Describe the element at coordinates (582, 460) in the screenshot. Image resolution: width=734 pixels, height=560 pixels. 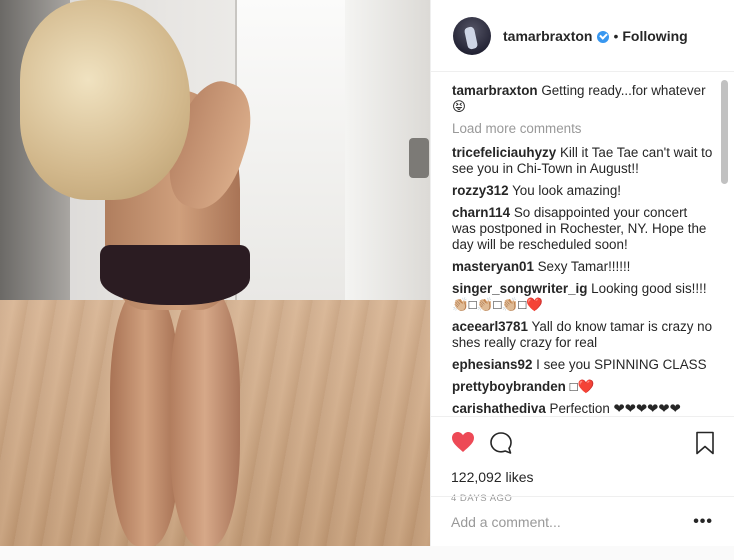
I see `post-actions: 122,092 likes 4 DAYS AGO` at that location.